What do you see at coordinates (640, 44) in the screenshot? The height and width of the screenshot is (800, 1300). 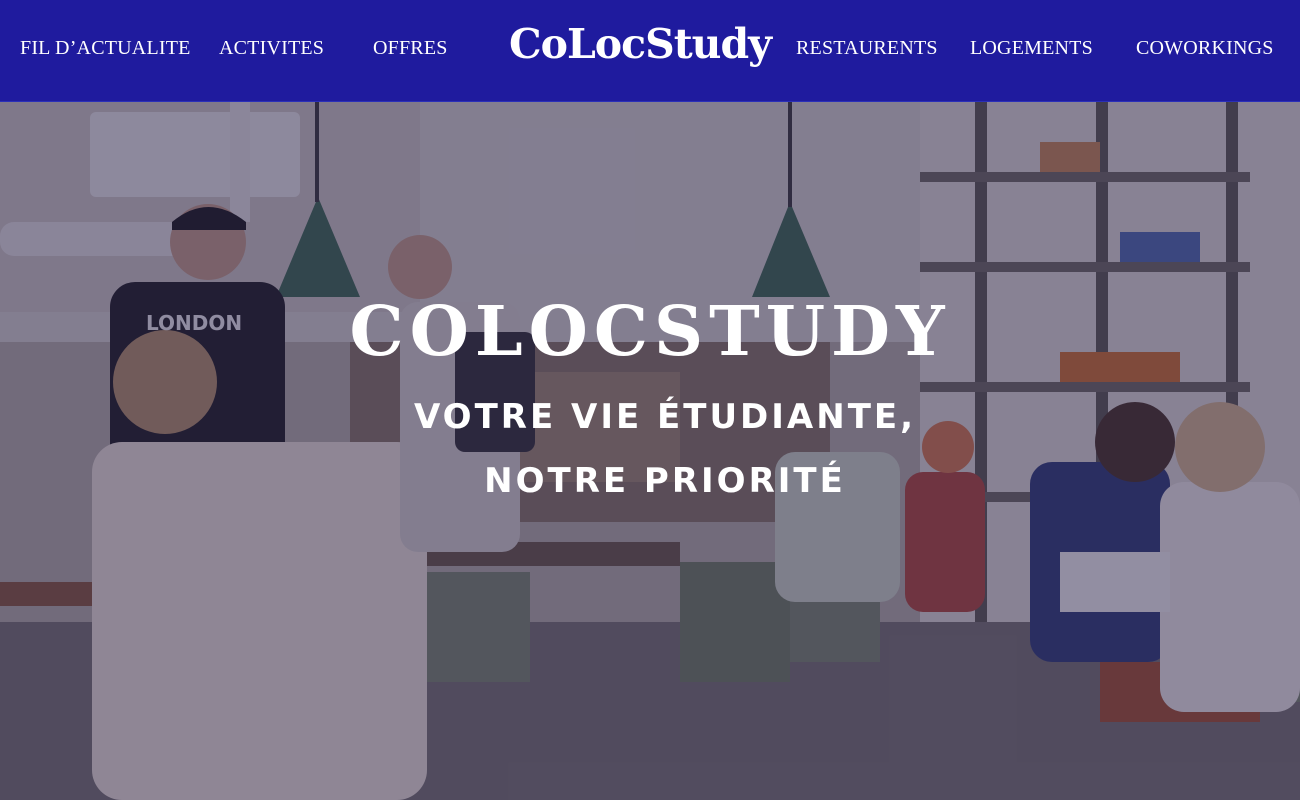 I see `brand-logo-text: CoLocStudy` at bounding box center [640, 44].